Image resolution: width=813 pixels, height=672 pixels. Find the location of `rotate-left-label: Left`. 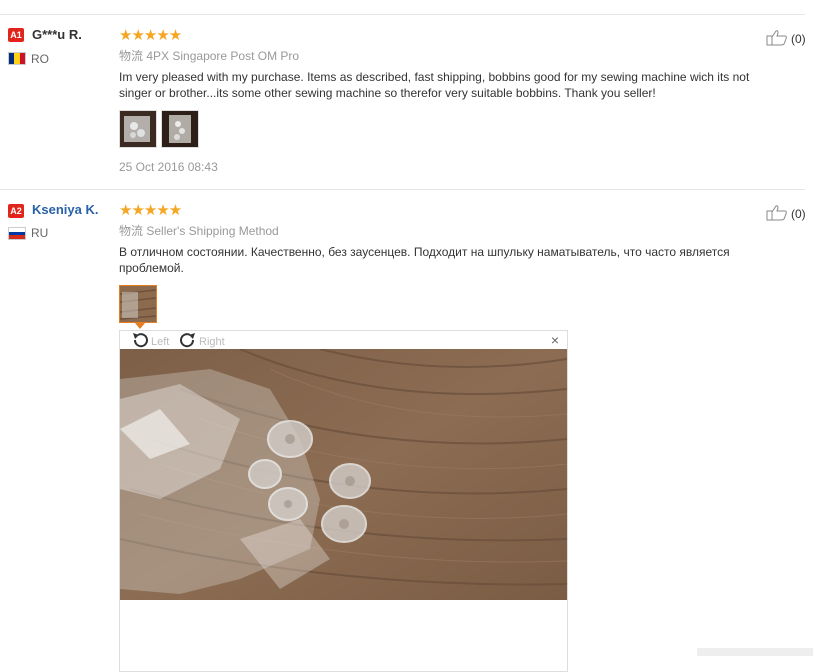

rotate-left-label: Left is located at coordinates (160, 341).